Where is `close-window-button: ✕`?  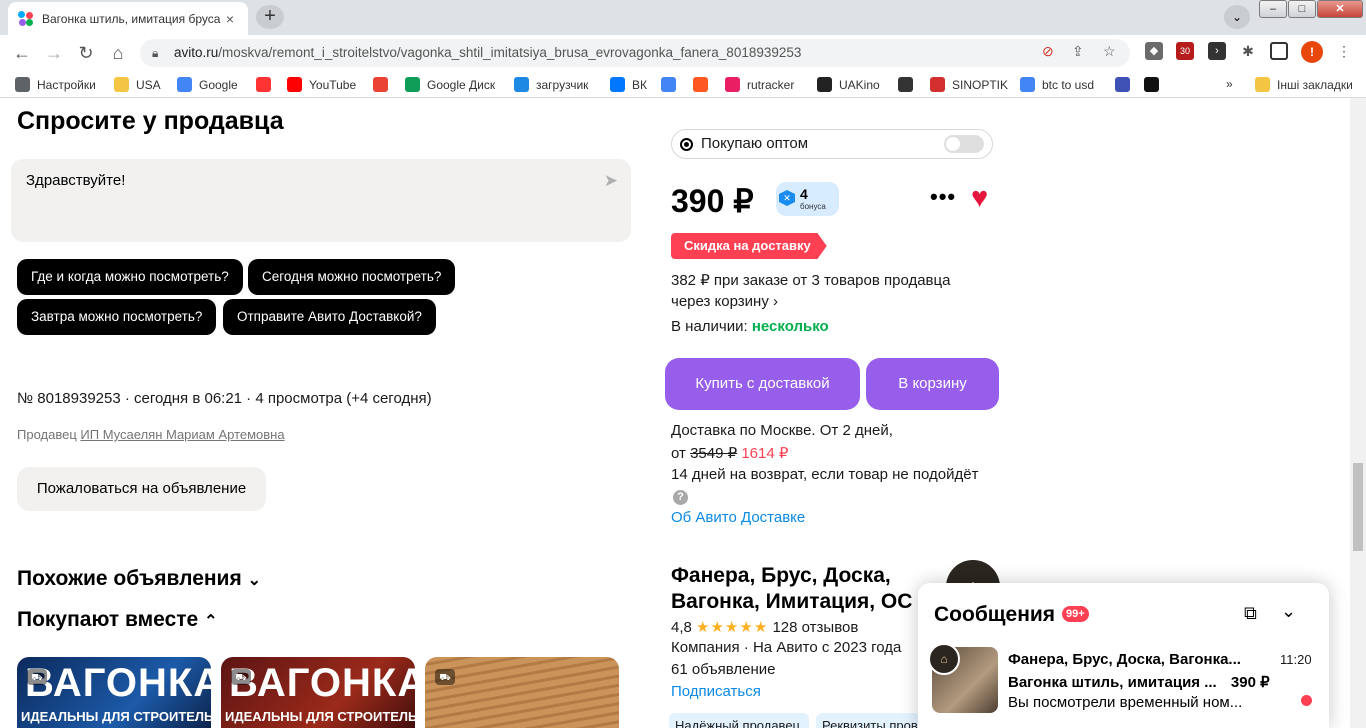 close-window-button: ✕ is located at coordinates (1340, 9).